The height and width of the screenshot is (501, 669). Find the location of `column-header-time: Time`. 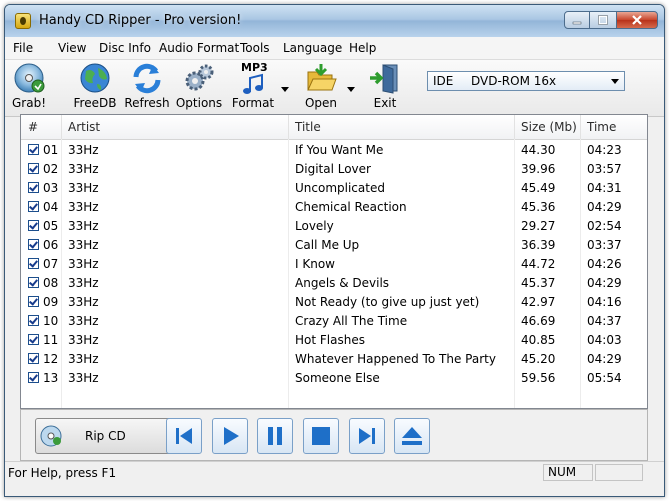

column-header-time: Time is located at coordinates (601, 127).